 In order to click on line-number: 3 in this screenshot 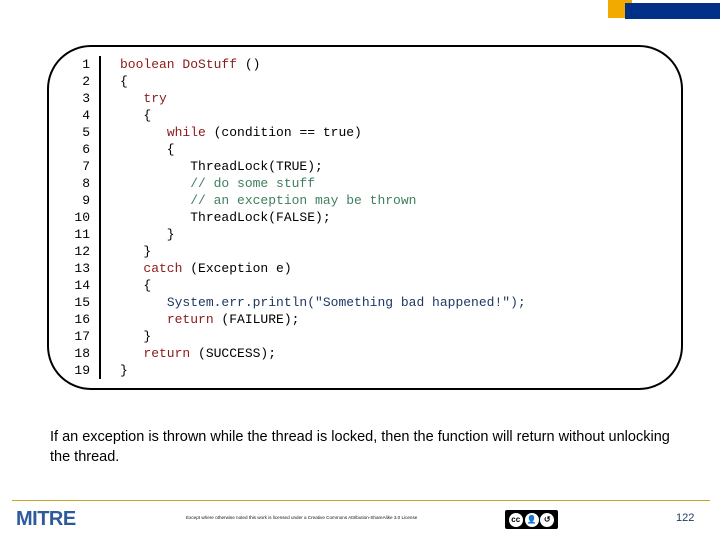, I will do `click(86, 98)`.